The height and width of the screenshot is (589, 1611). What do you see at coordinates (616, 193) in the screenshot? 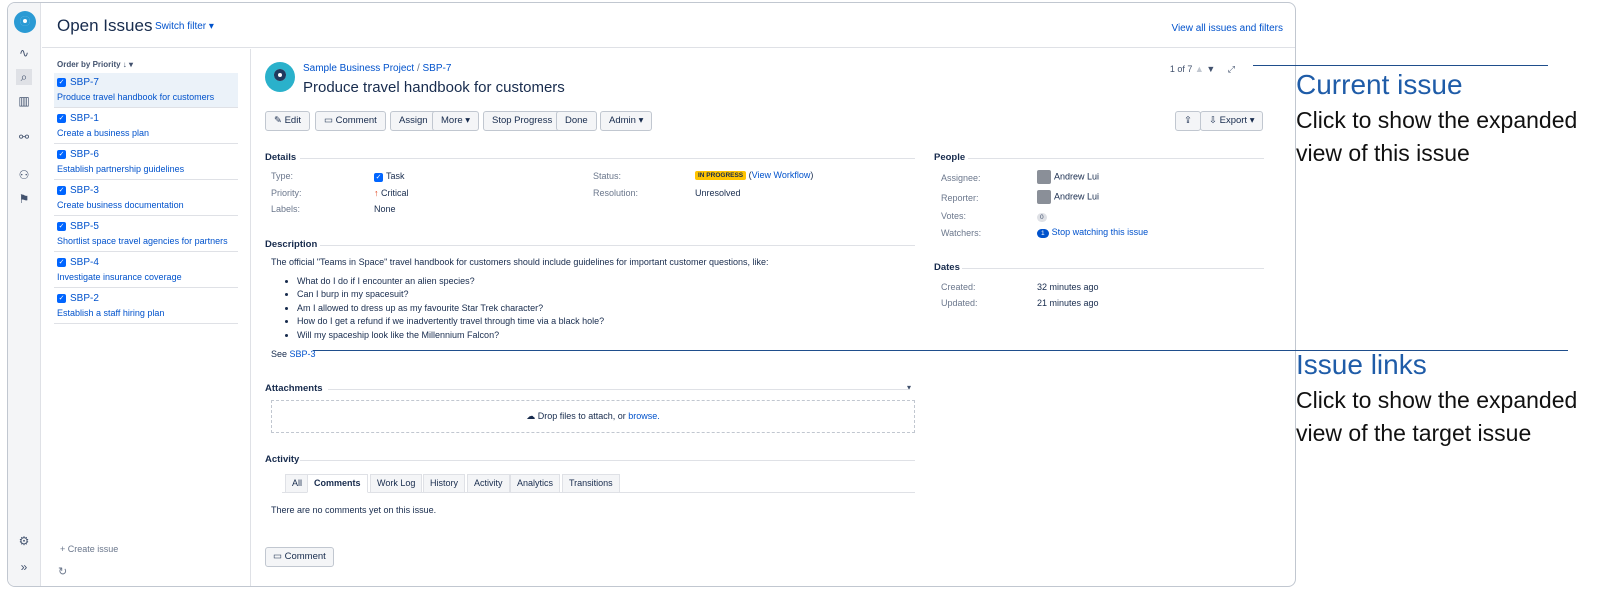
I see `resolution-label: Resolution:` at bounding box center [616, 193].